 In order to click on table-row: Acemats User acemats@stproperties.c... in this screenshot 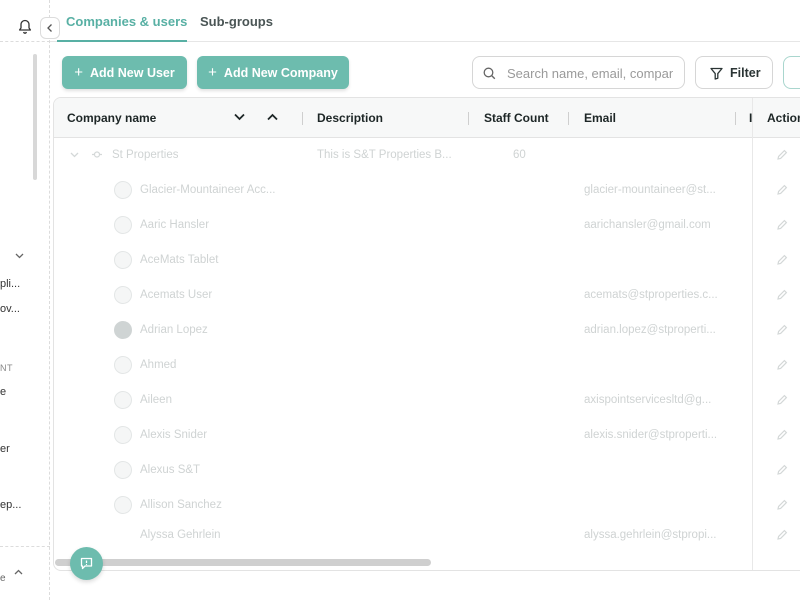, I will do `click(427, 295)`.